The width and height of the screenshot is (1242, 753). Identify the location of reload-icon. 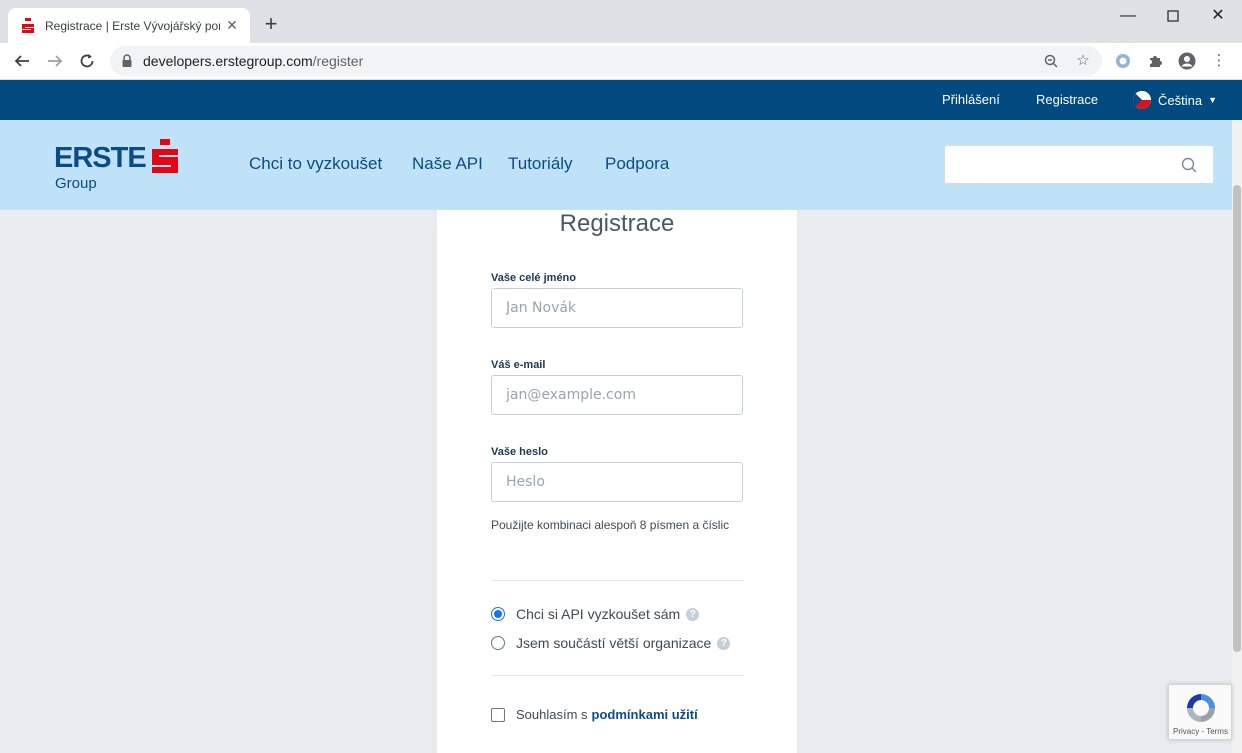
(87, 61).